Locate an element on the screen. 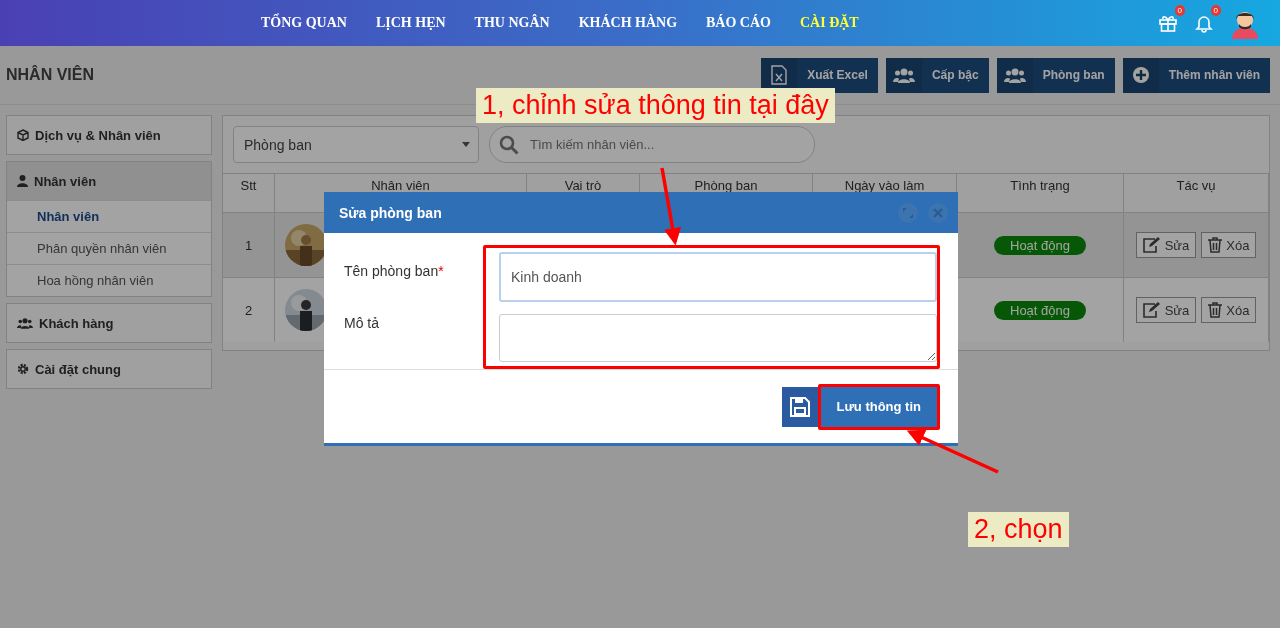  nav-link: CÀI ĐẶT is located at coordinates (829, 23).